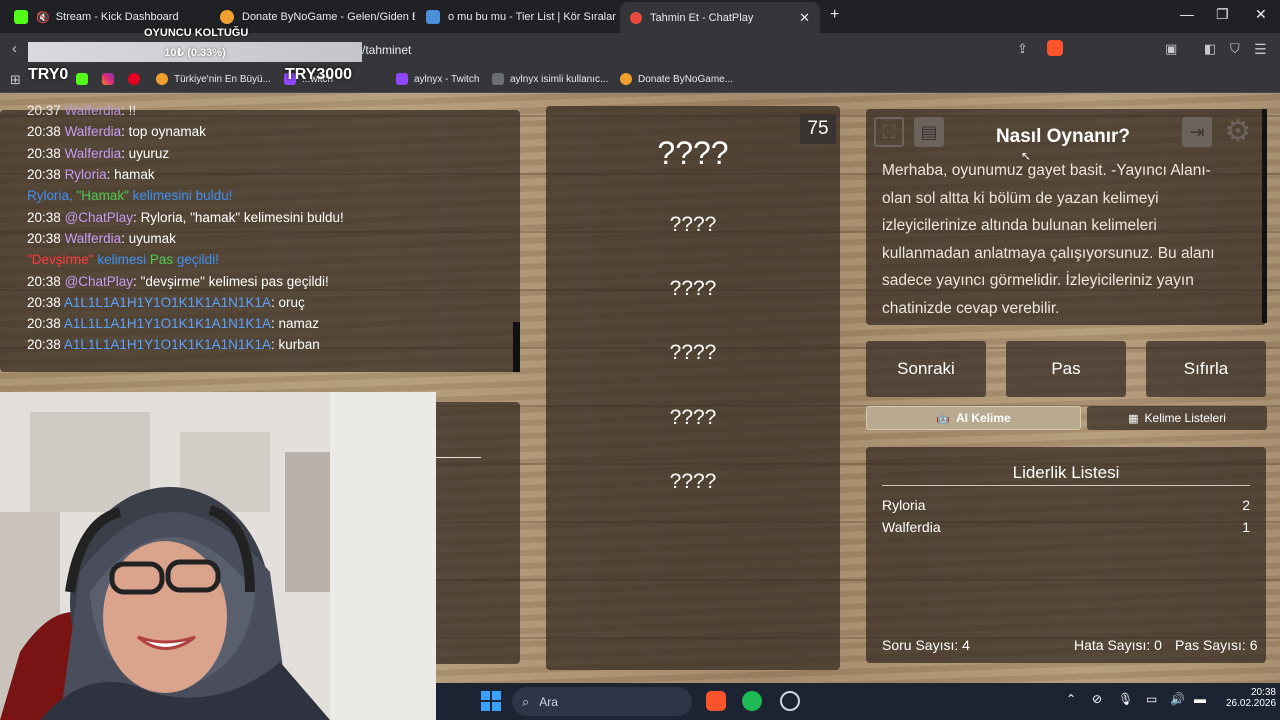  I want to click on brave-taskbar-icon, so click(716, 701).